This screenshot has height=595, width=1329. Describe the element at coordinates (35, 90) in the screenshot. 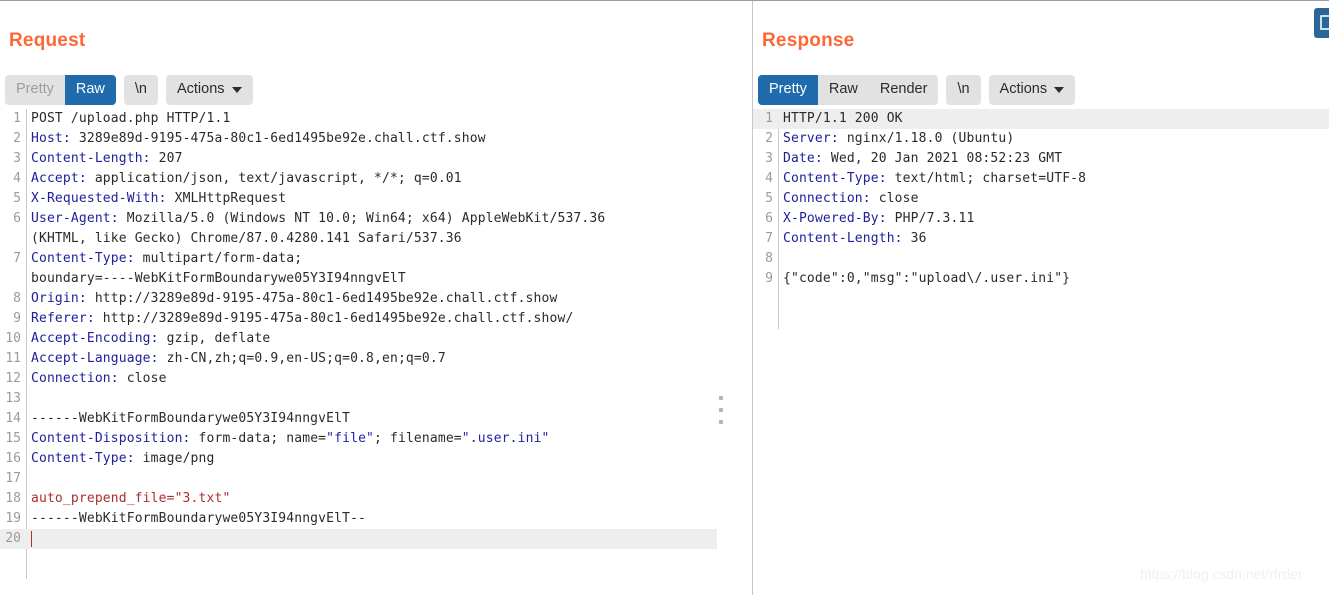

I see `request-tab-pretty: Pretty` at that location.